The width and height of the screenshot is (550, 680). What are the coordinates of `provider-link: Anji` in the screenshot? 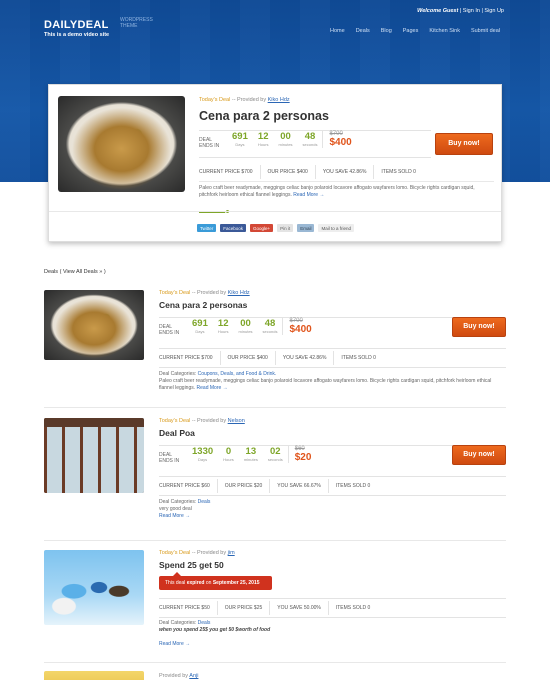 It's located at (193, 676).